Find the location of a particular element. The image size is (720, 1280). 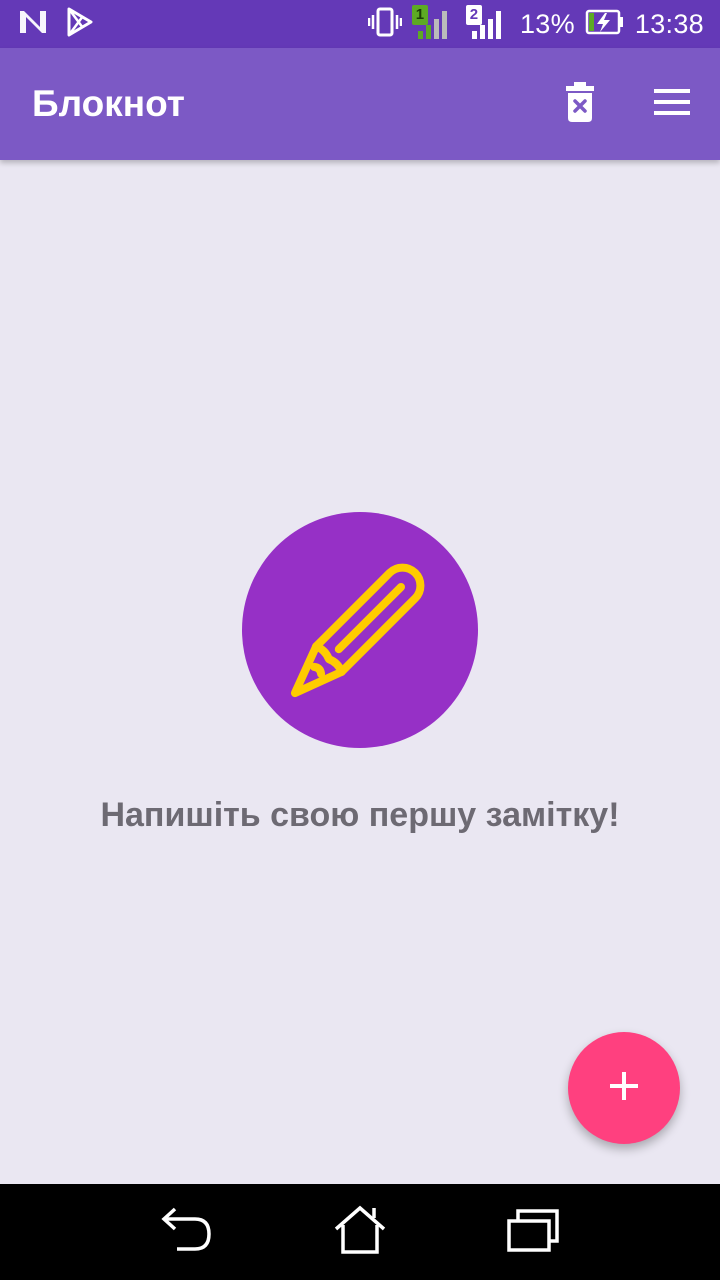

status-right: 1 2 13% 13:38 is located at coordinates (535, 23).